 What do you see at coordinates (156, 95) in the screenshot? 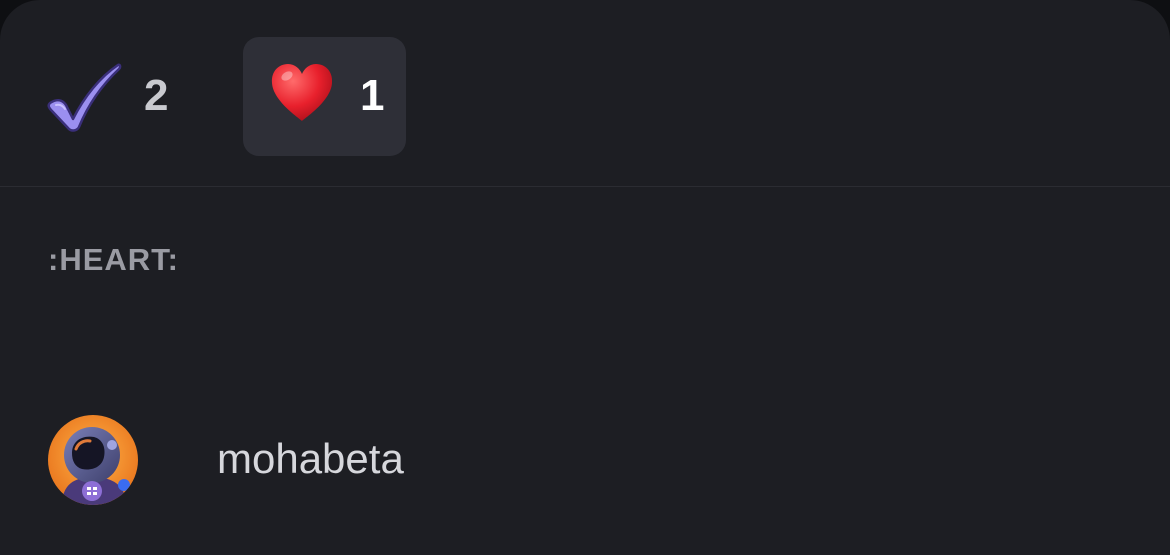
I see `reaction-count: 2` at bounding box center [156, 95].